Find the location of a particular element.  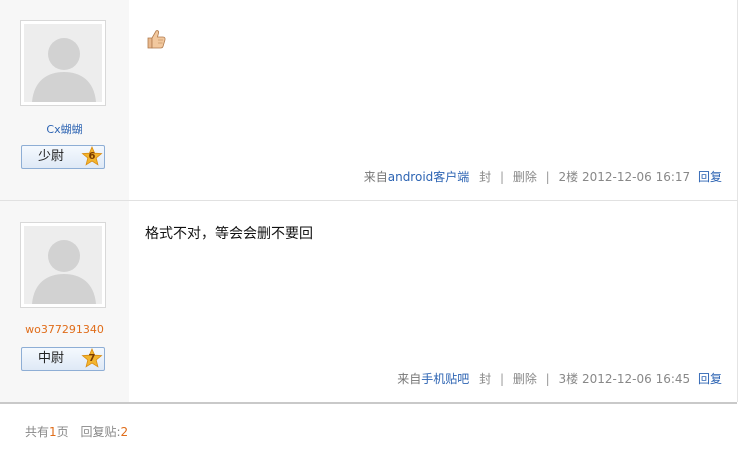

total-prefix: 共有 is located at coordinates (37, 432).